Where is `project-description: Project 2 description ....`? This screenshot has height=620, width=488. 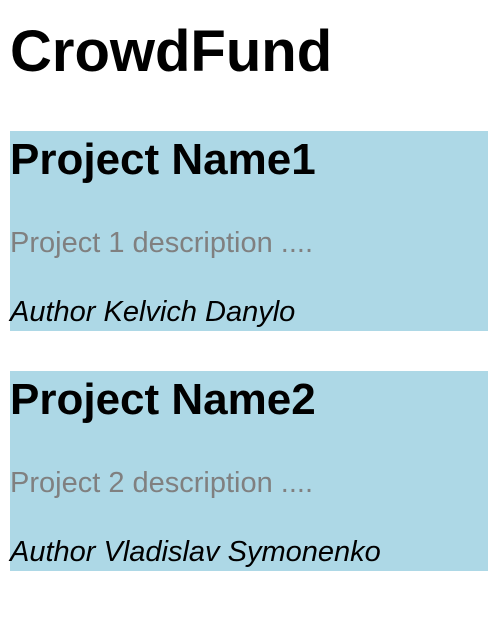
project-description: Project 2 description .... is located at coordinates (162, 483).